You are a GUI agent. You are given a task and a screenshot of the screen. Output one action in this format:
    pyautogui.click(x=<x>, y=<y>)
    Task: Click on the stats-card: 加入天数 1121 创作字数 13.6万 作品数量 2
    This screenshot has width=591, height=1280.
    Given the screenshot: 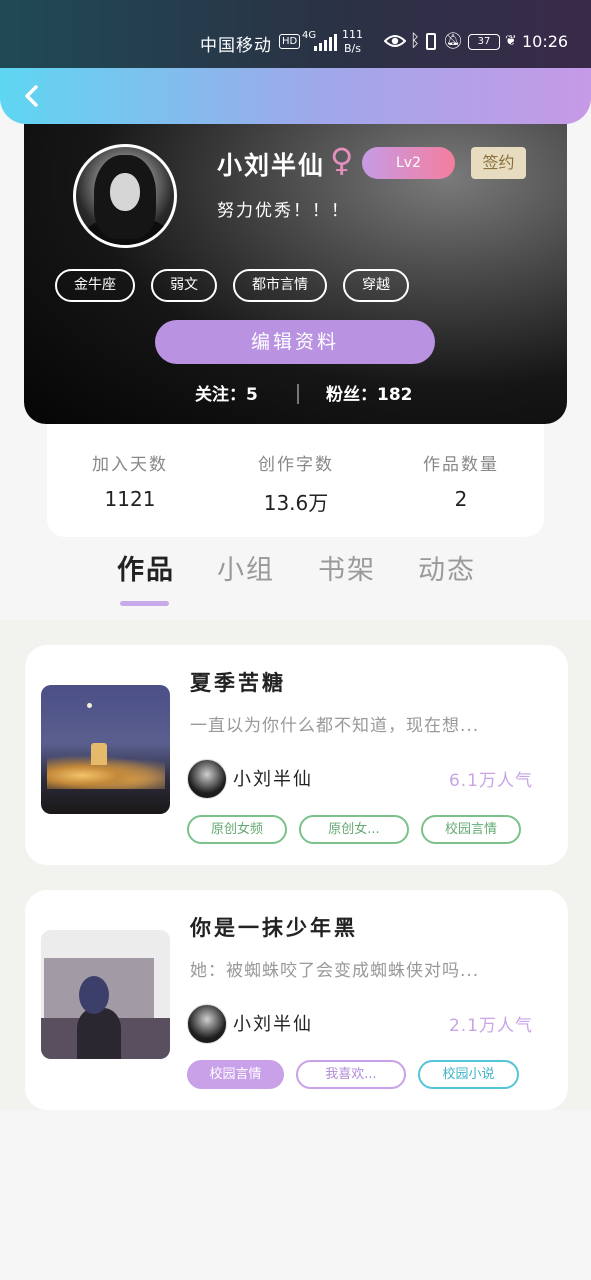 What is the action you would take?
    pyautogui.click(x=295, y=480)
    